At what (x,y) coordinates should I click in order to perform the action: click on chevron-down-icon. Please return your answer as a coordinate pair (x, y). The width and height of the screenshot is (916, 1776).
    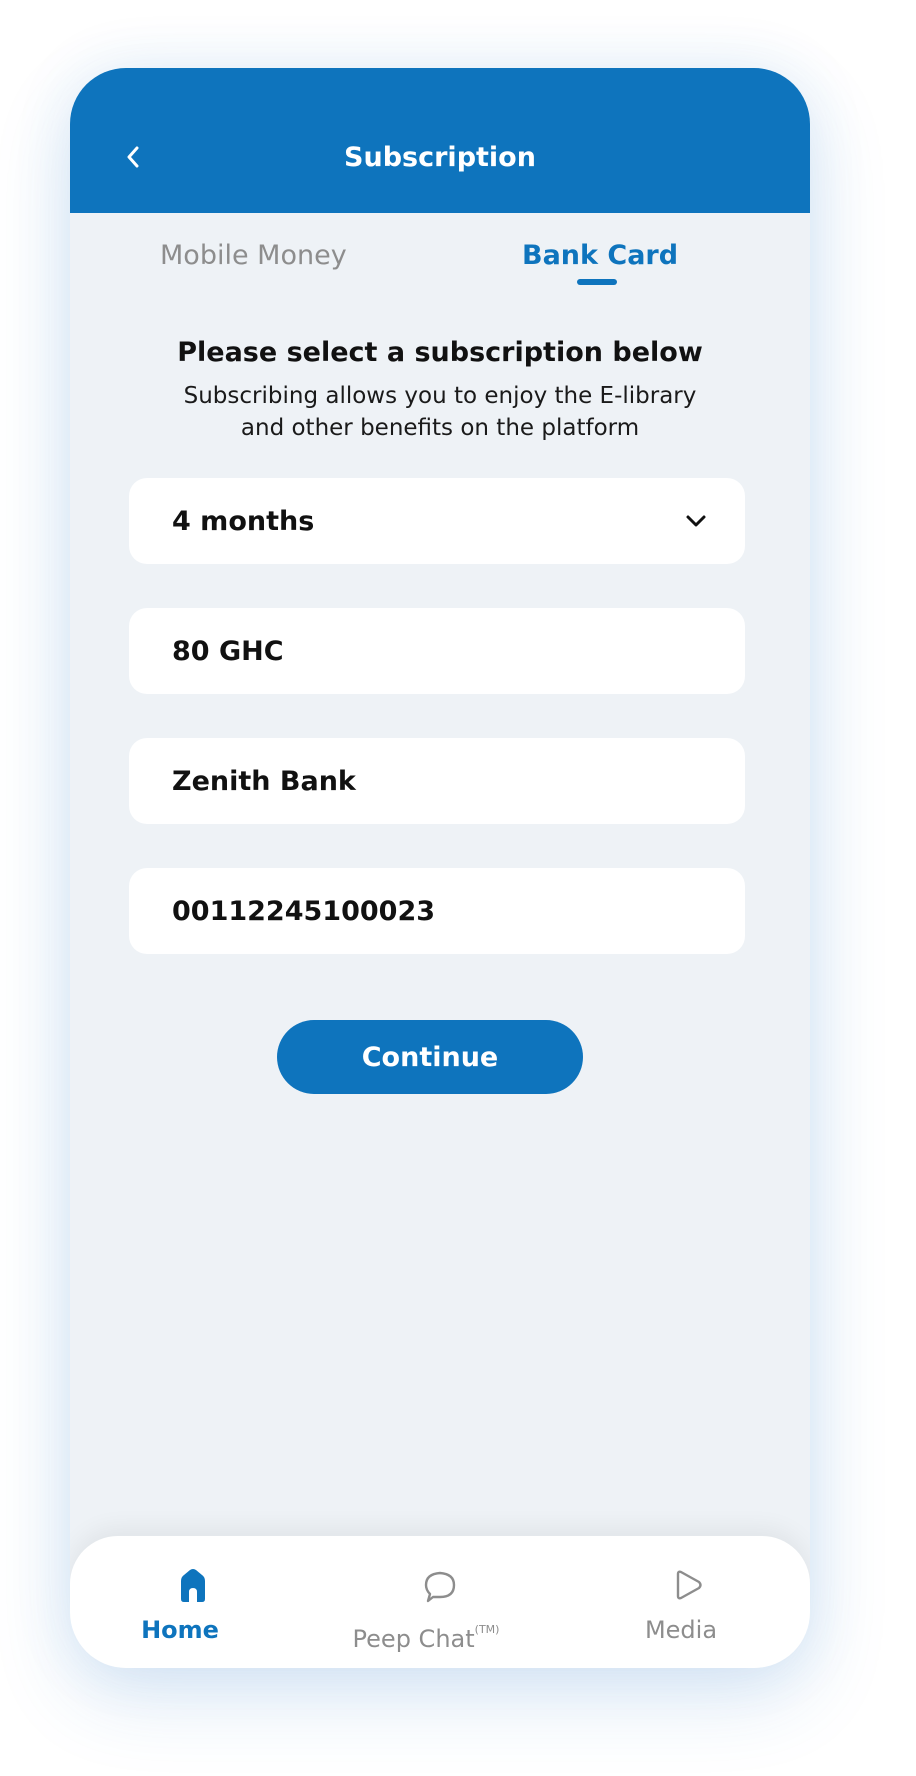
    Looking at the image, I should click on (696, 521).